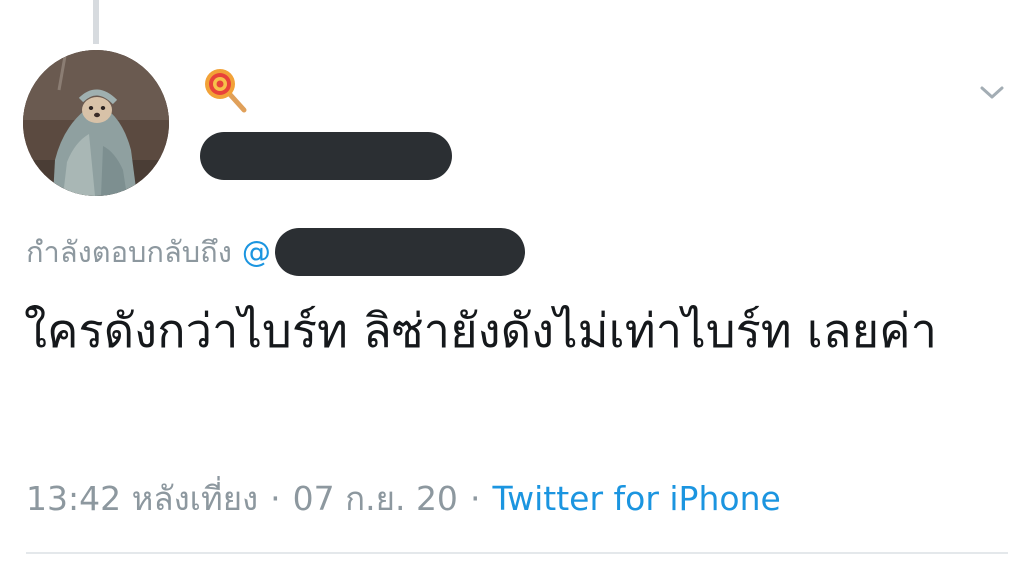 This screenshot has width=1022, height=565. I want to click on tweet-time: 13:42 หลังเที่ยง, so click(142, 498).